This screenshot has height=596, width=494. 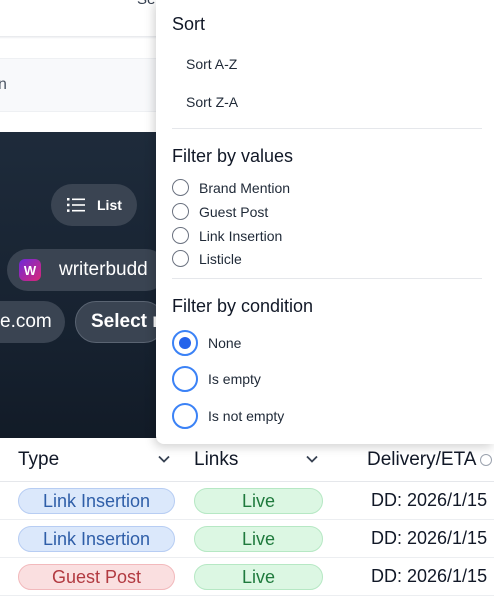 I want to click on domain-pill: e.com, so click(x=32, y=322).